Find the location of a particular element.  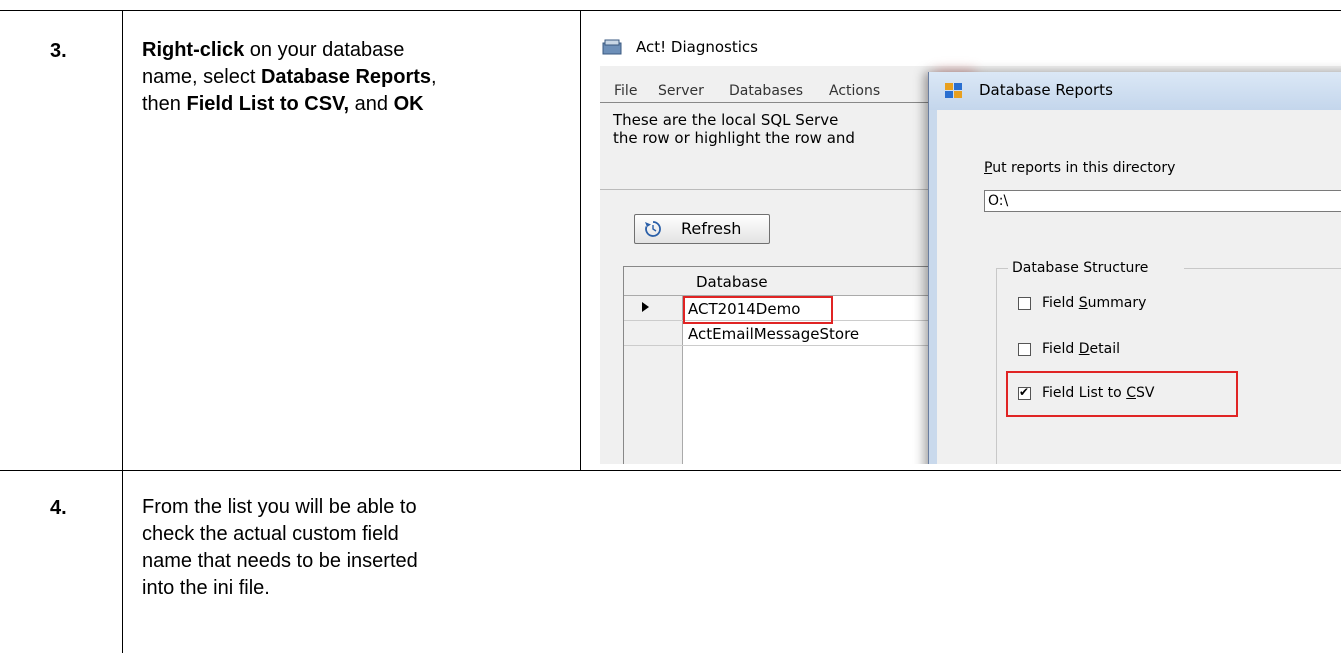

table-row-divider is located at coordinates (670, 470).